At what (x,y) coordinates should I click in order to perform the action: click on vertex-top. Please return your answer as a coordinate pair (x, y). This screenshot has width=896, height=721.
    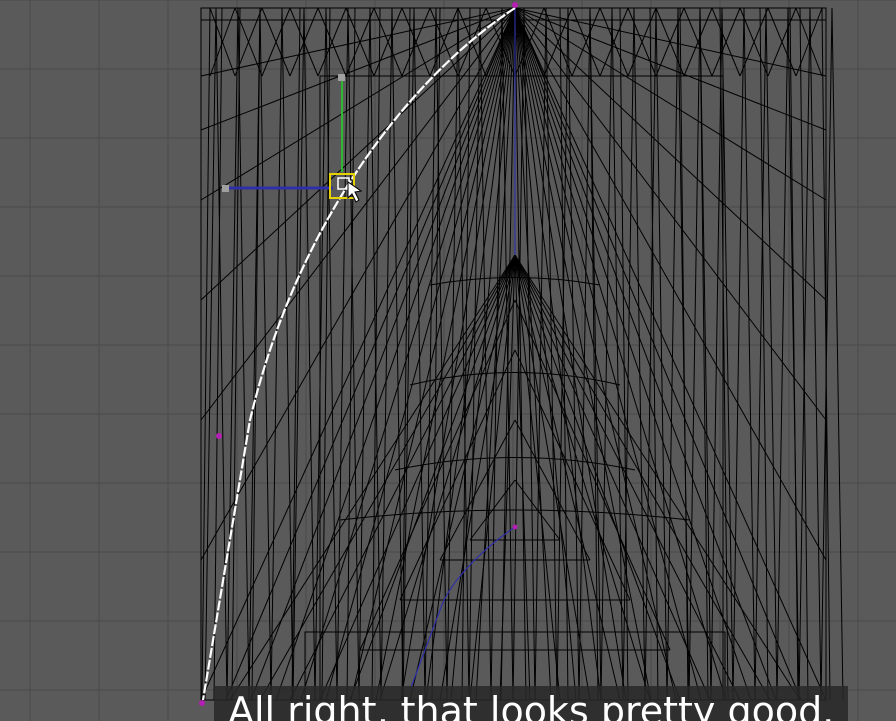
    Looking at the image, I should click on (515, 5).